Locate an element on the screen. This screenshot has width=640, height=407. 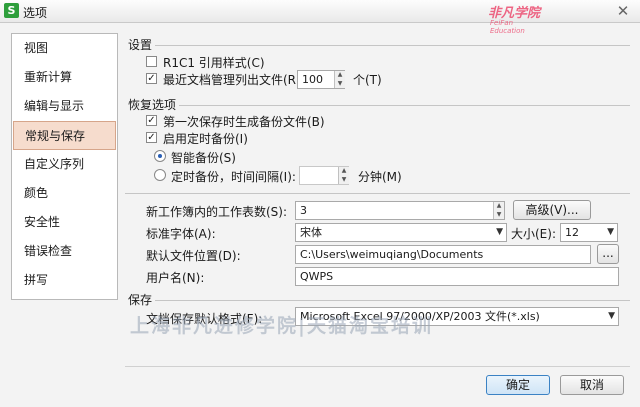
r1c1-checkbox is located at coordinates (151, 61).